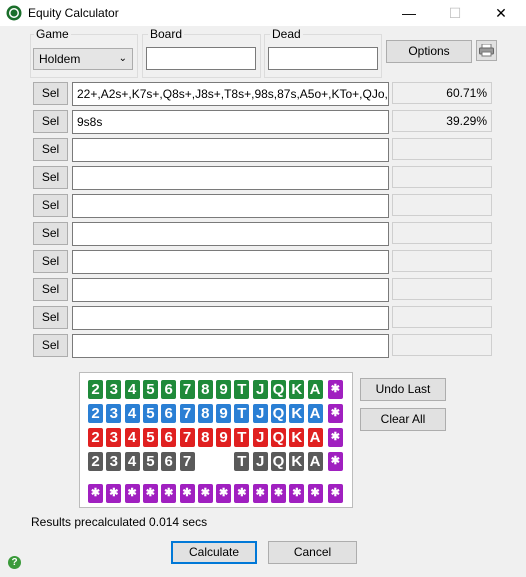 The image size is (526, 577). Describe the element at coordinates (242, 413) in the screenshot. I see `card-hearts-t: T` at that location.